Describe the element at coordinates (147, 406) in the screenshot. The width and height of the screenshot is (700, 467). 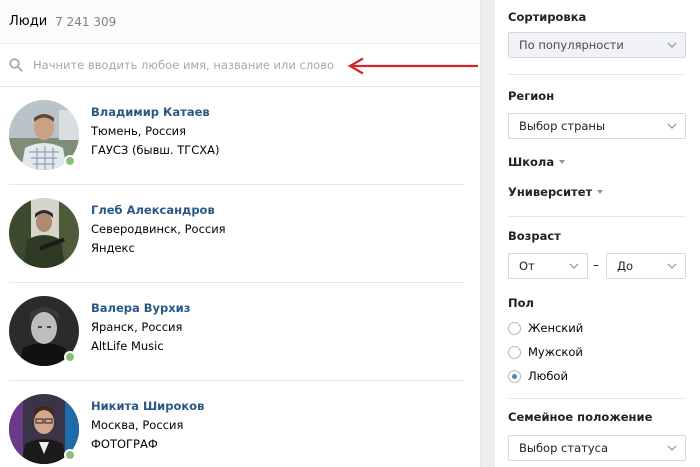
I see `person-name-link: Никита Широков` at that location.